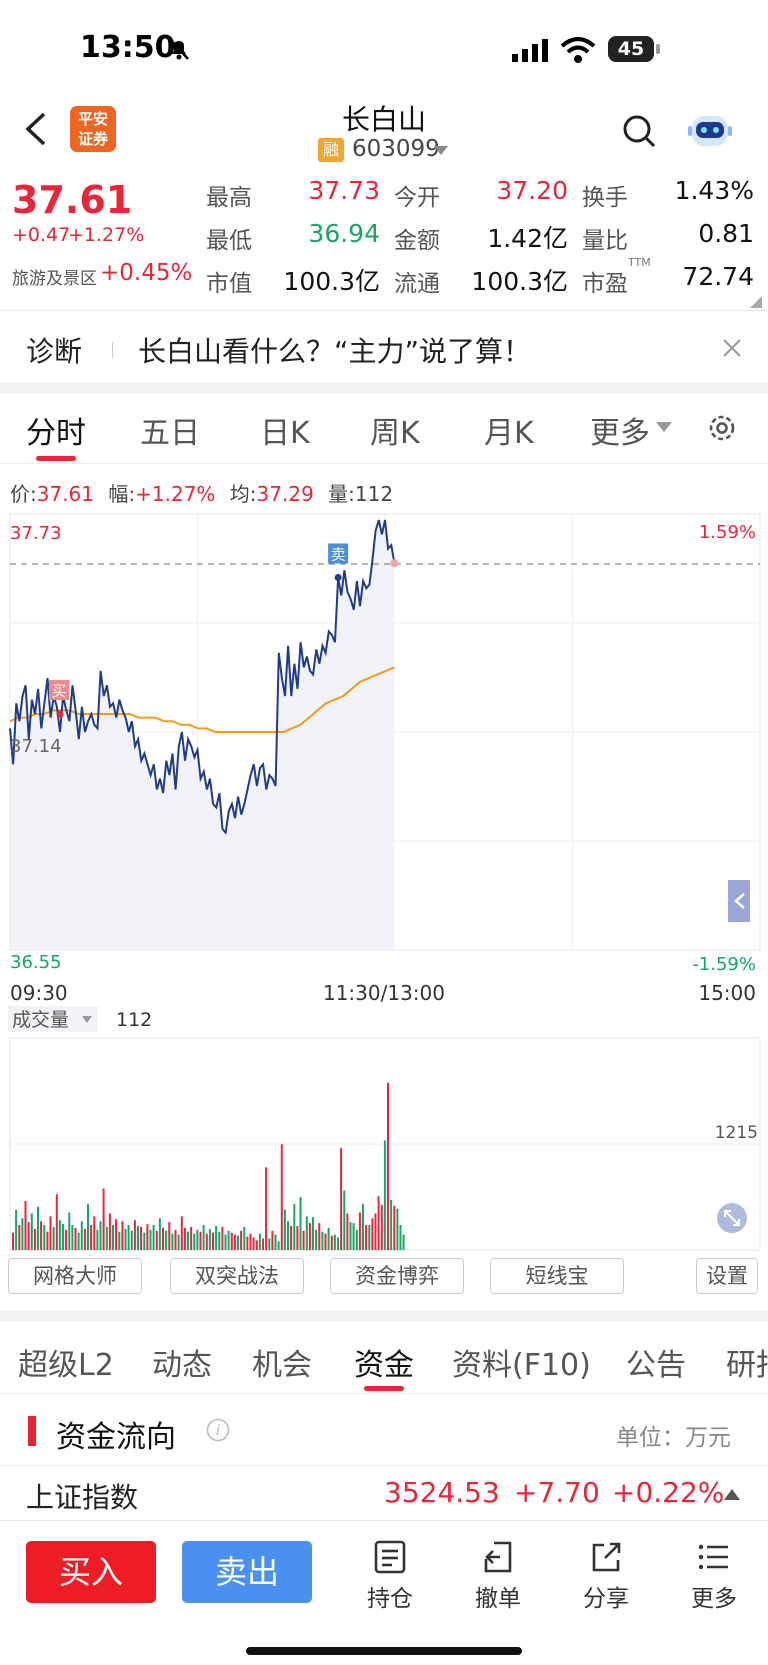 The width and height of the screenshot is (768, 1665). Describe the element at coordinates (390, 1557) in the screenshot. I see `document-icon` at that location.